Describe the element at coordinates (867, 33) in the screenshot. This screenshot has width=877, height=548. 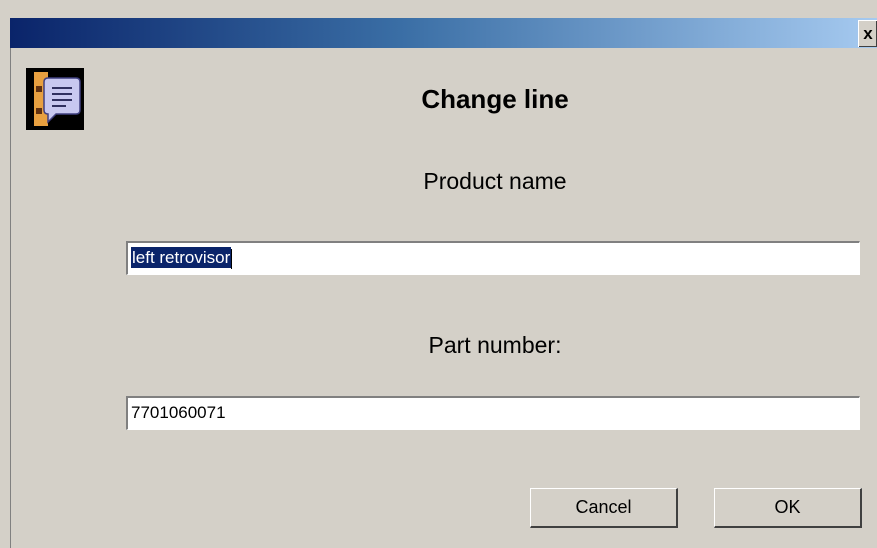
I see `close-button: x` at that location.